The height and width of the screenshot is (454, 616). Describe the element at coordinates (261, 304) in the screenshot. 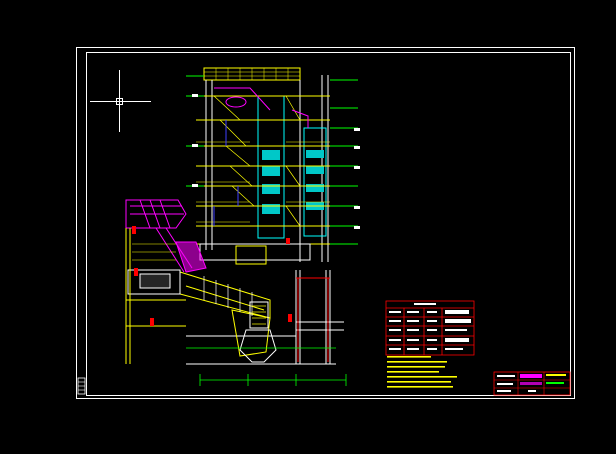

I see `lower-support-frame` at that location.